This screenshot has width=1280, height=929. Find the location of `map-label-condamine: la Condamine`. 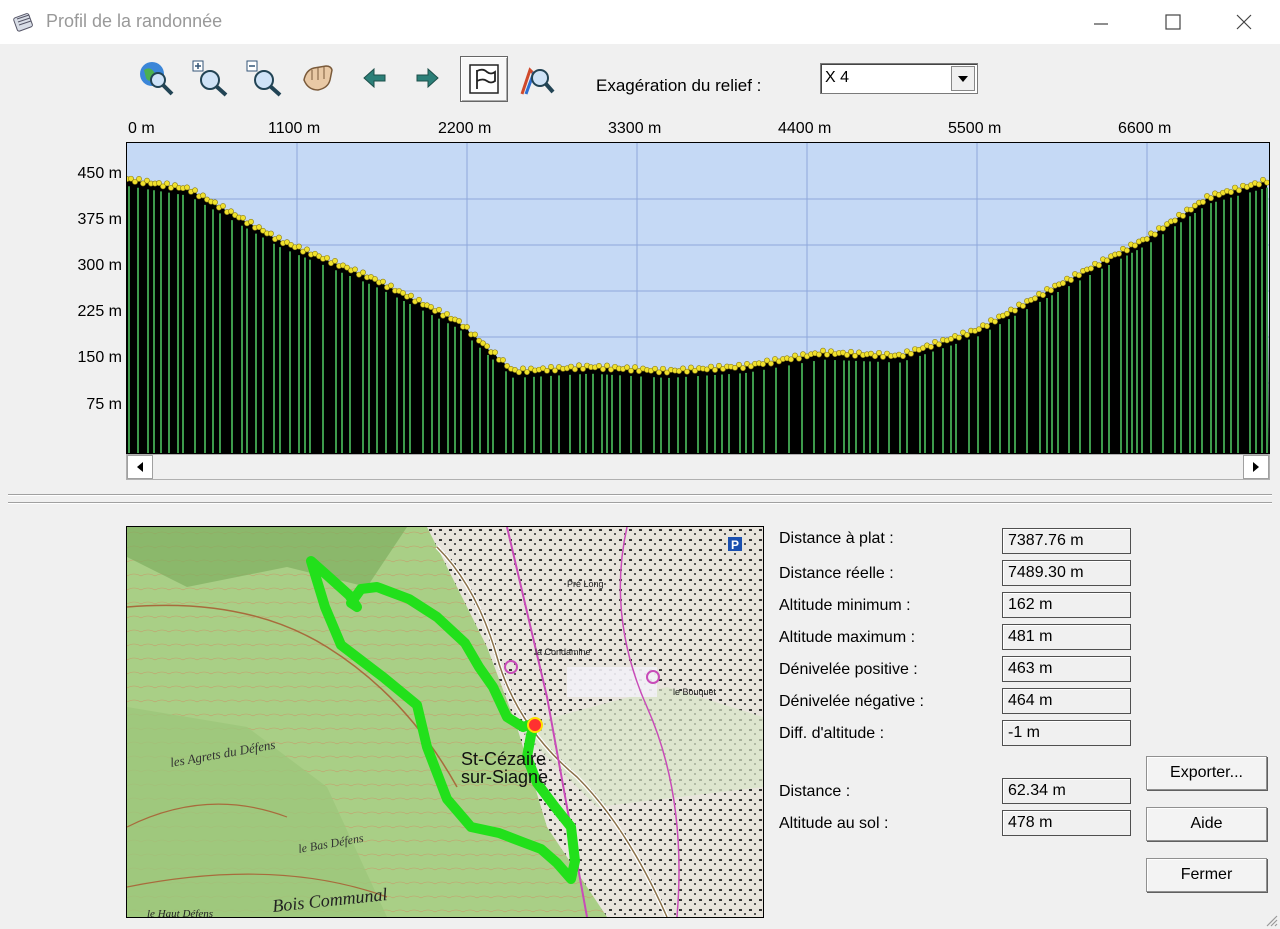

map-label-condamine: la Condamine is located at coordinates (563, 652).